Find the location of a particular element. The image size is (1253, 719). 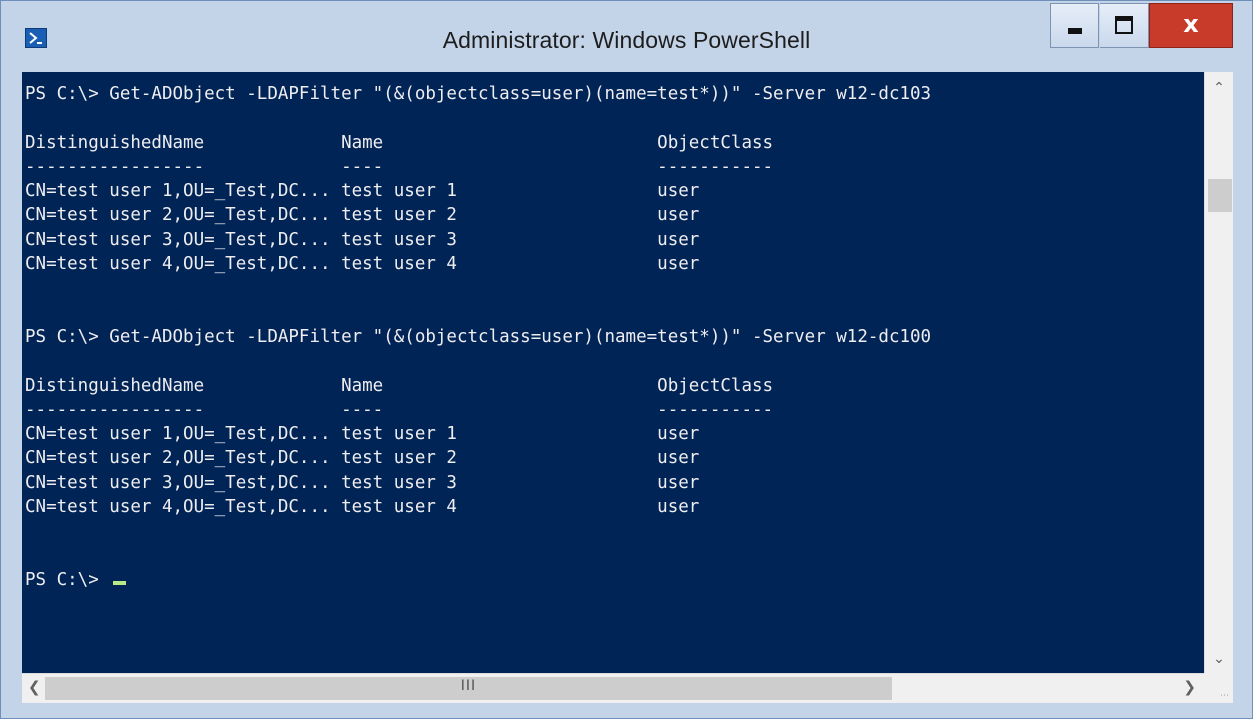

chevron-left-icon: ❮ is located at coordinates (34, 687).